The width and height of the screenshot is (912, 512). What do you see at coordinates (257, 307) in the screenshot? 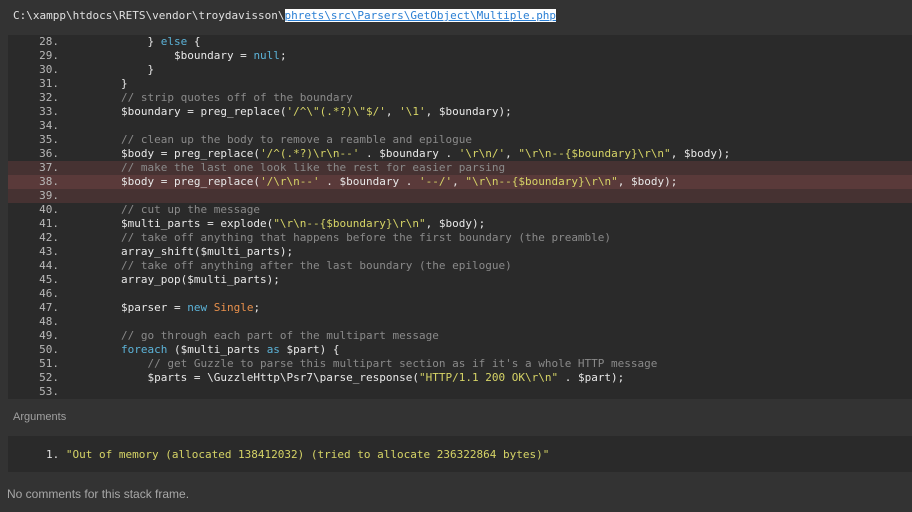
I see `code-token: ;` at bounding box center [257, 307].